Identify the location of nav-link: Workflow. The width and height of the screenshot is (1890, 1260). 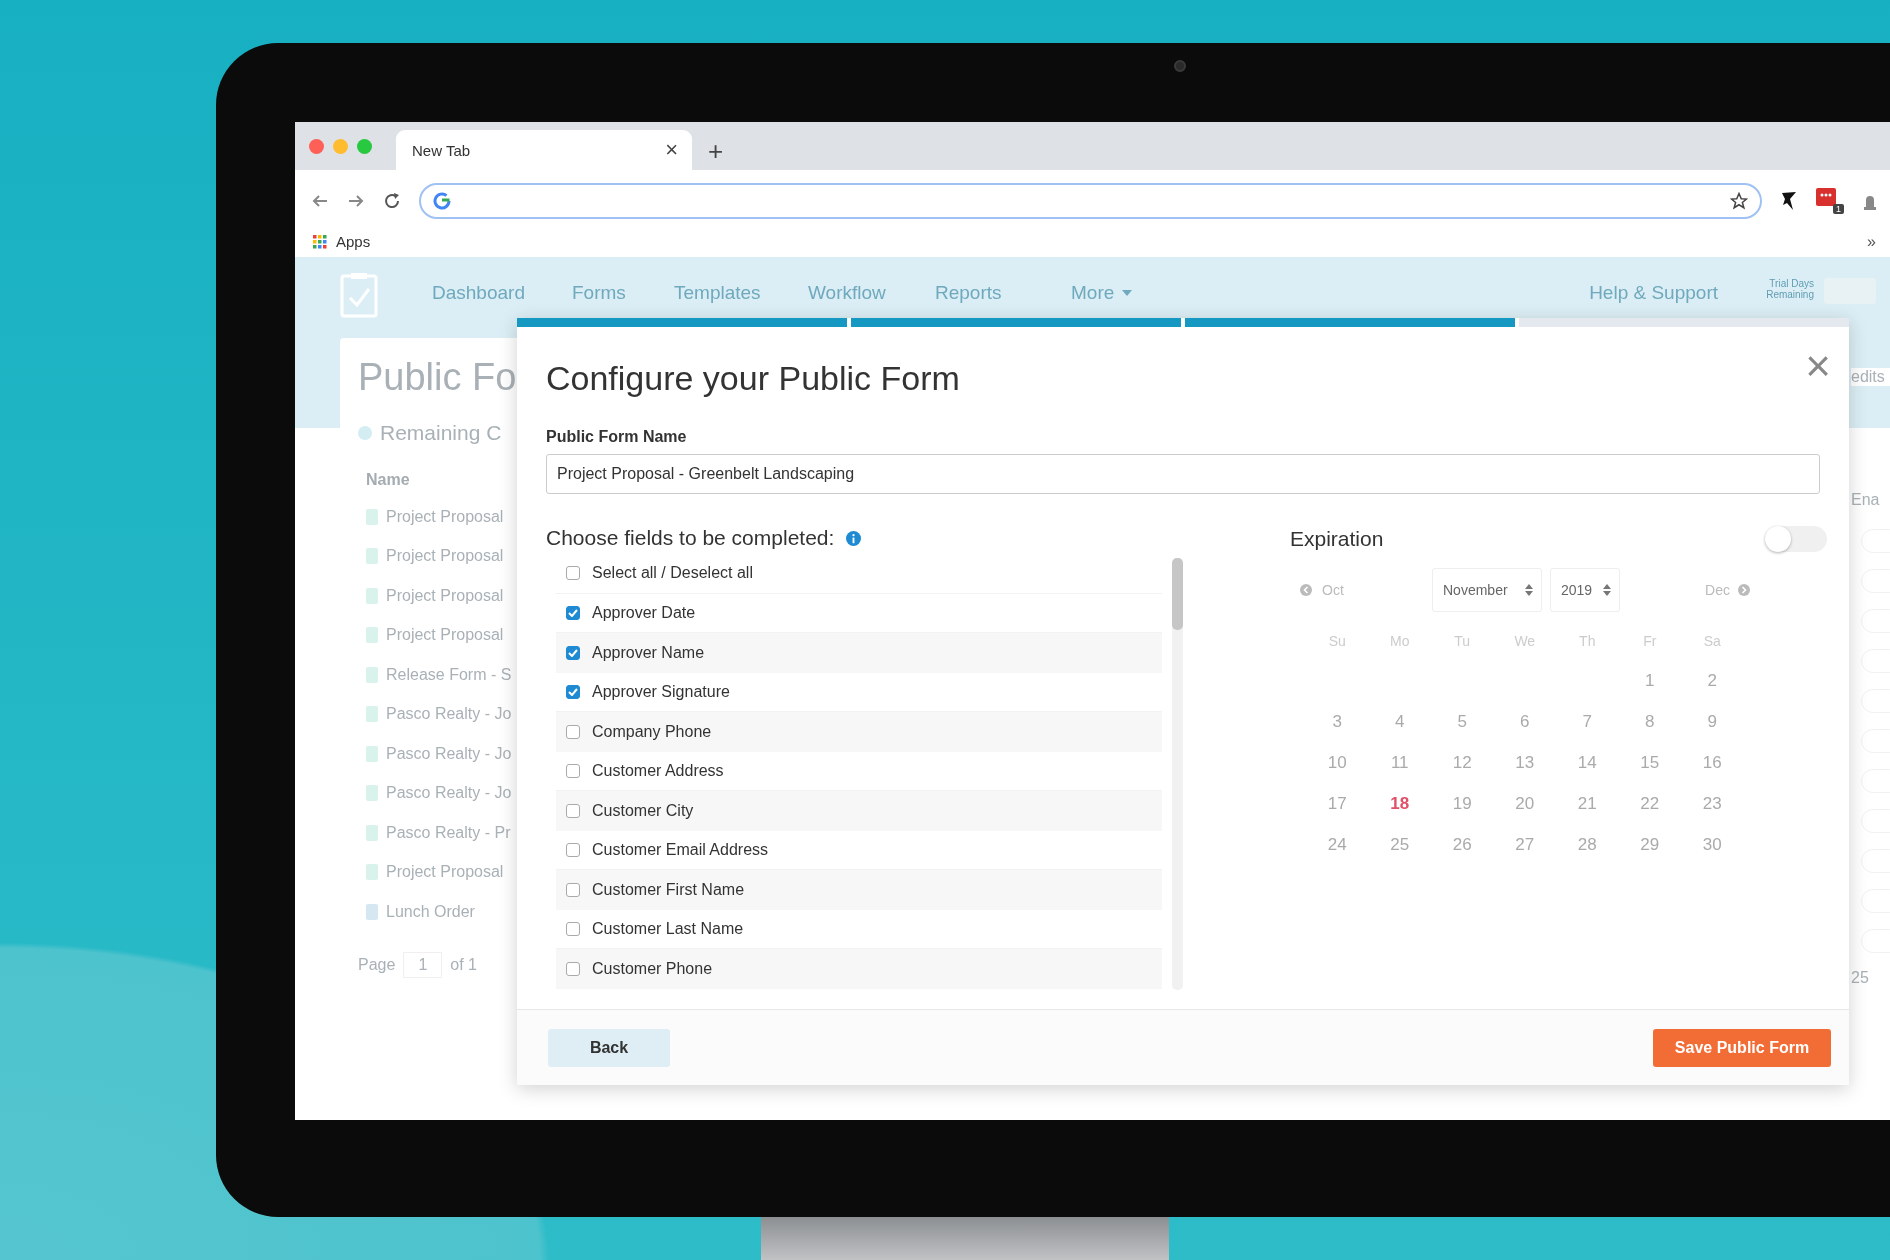
(871, 293).